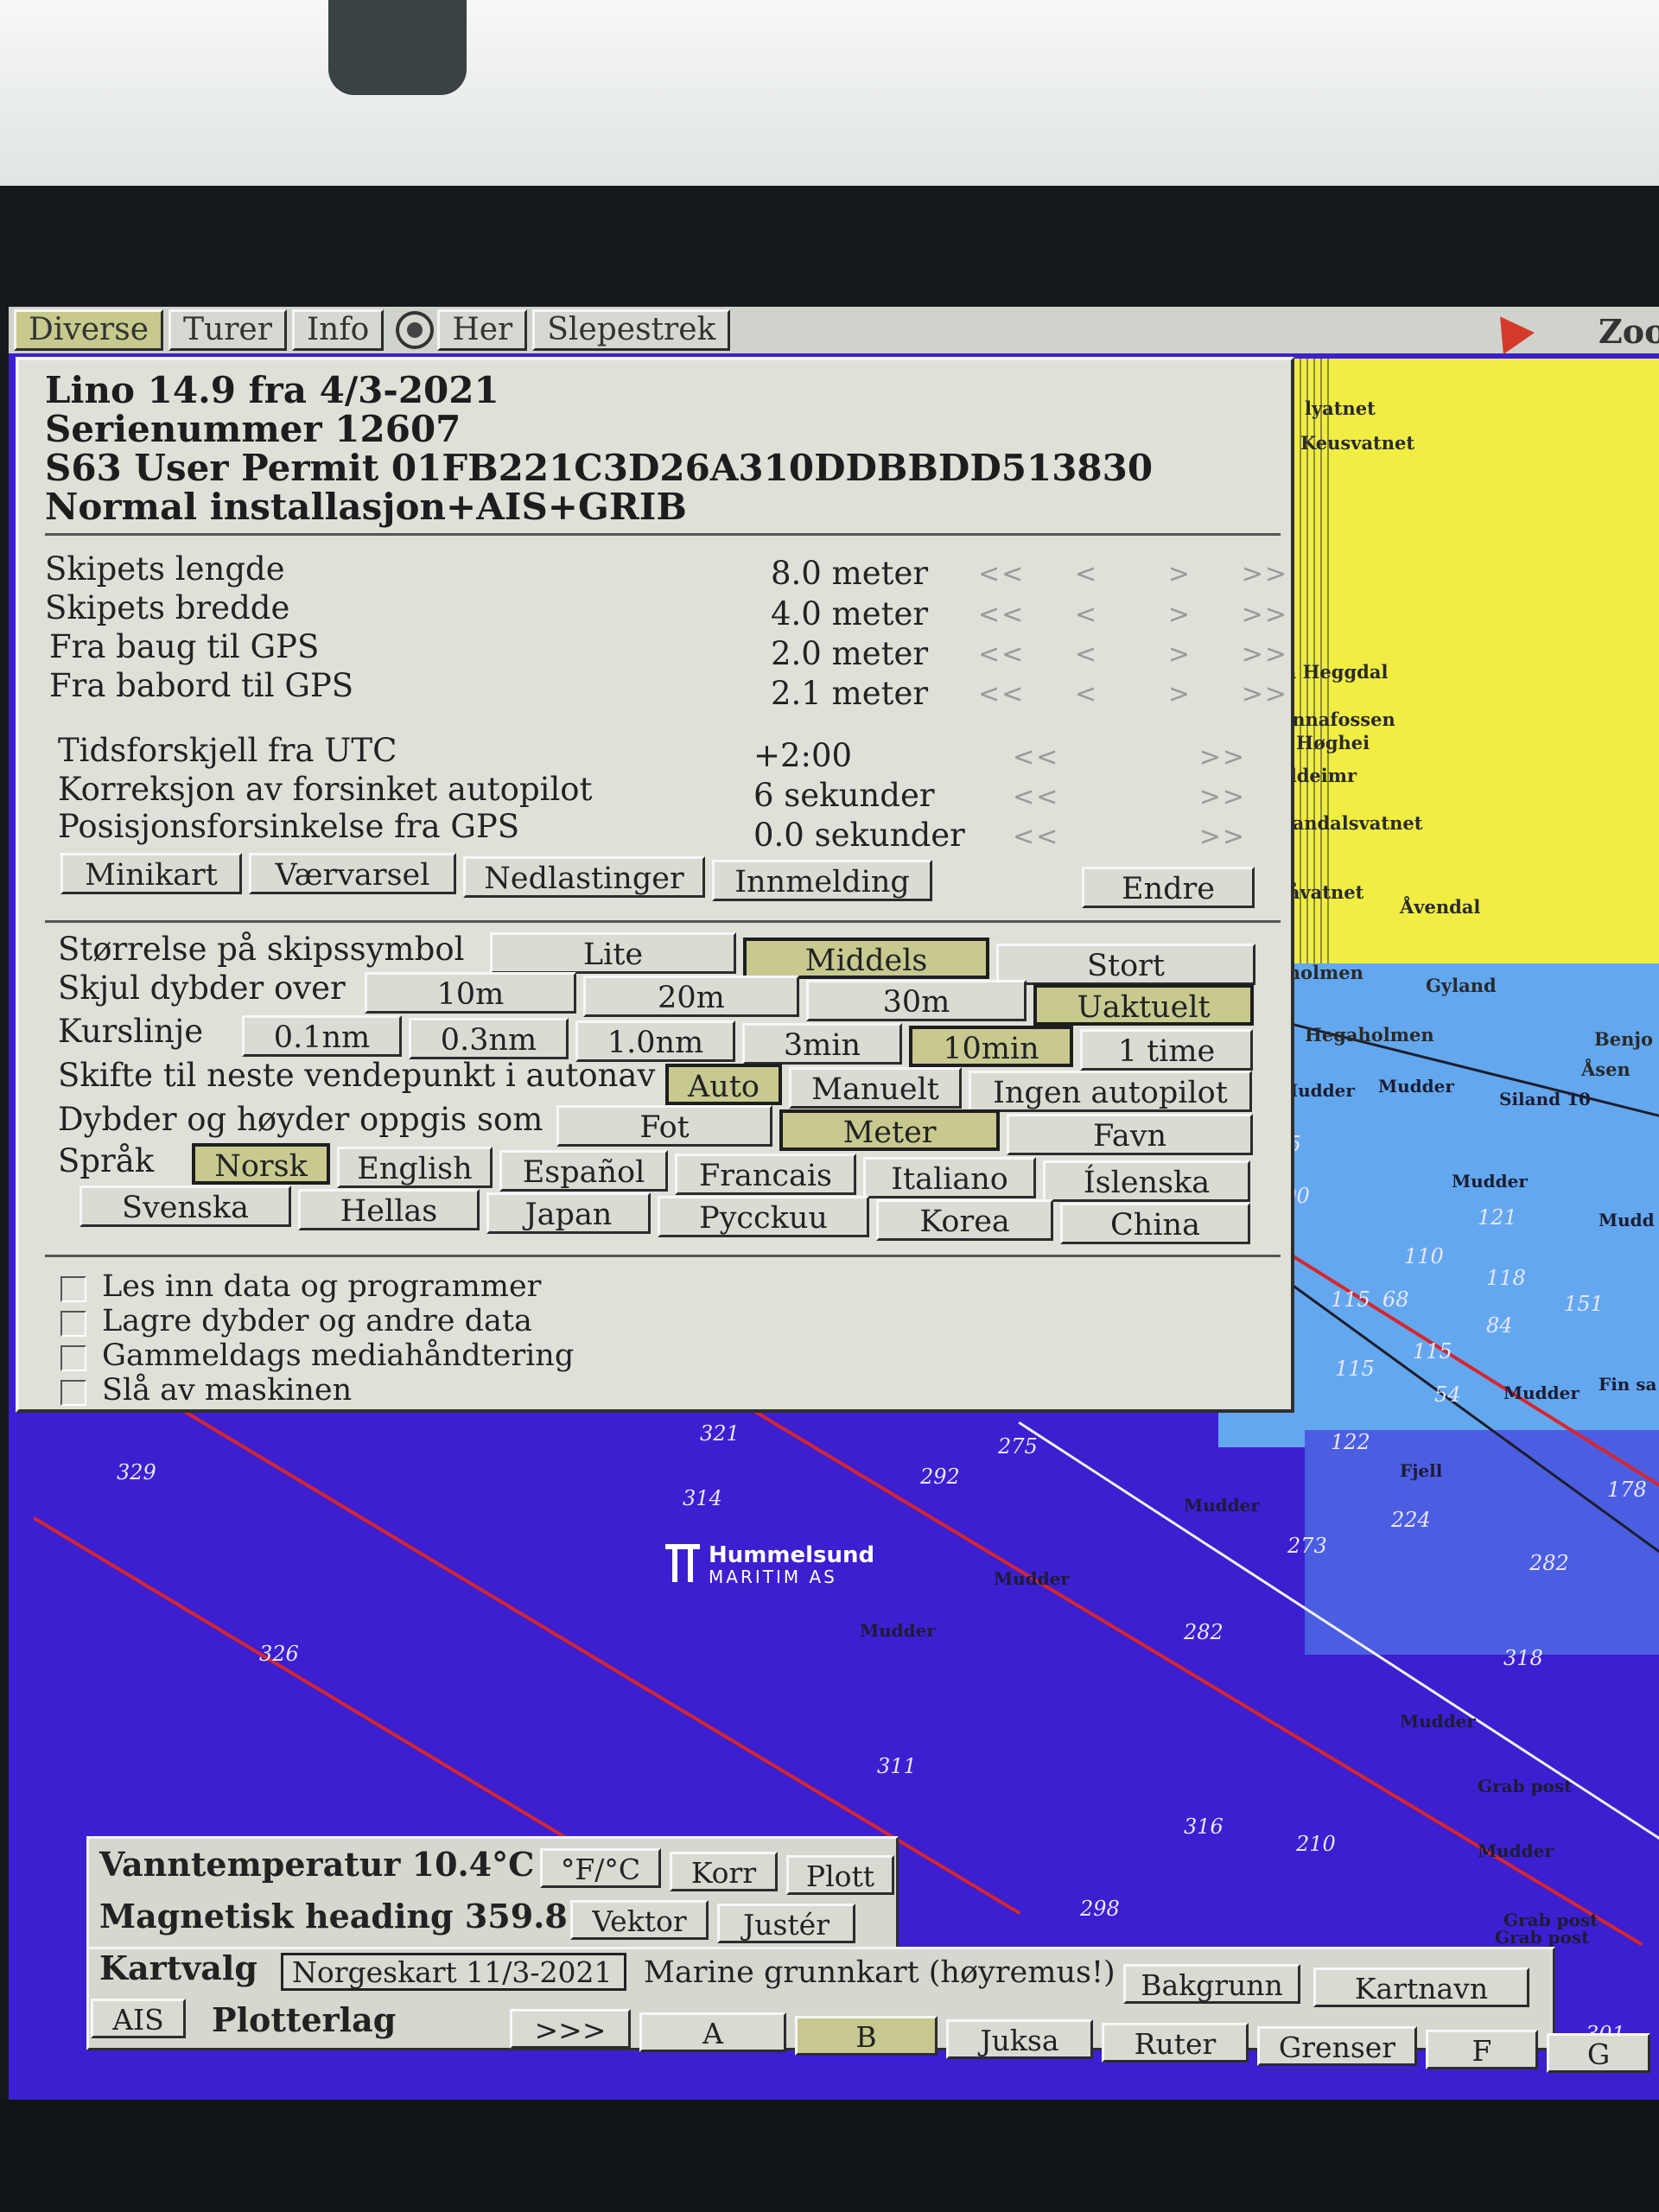  What do you see at coordinates (991, 1046) in the screenshot?
I see `course-10min-button: 10min` at bounding box center [991, 1046].